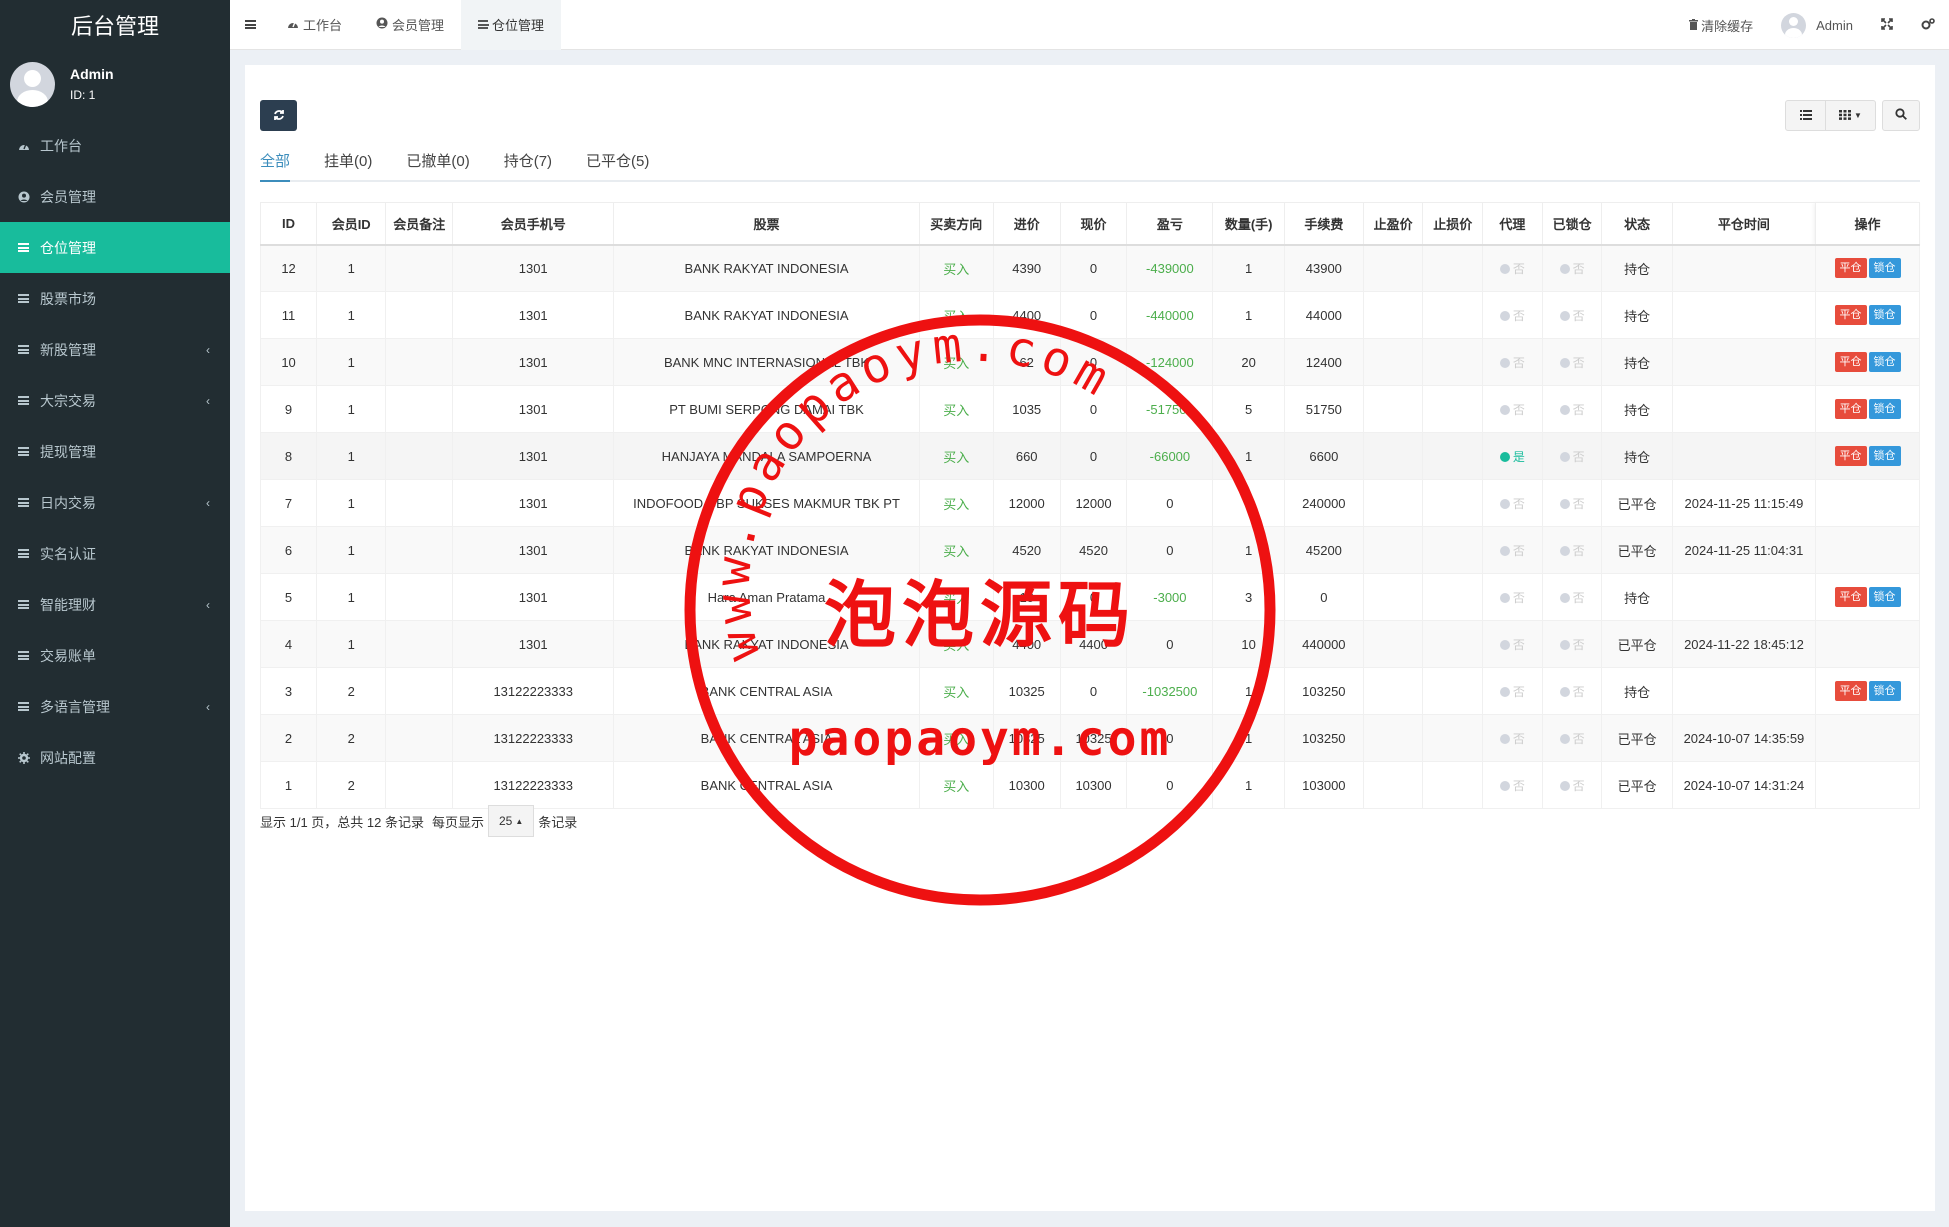 The image size is (1949, 1227). What do you see at coordinates (1572, 224) in the screenshot?
I see `column-header: 已锁仓` at bounding box center [1572, 224].